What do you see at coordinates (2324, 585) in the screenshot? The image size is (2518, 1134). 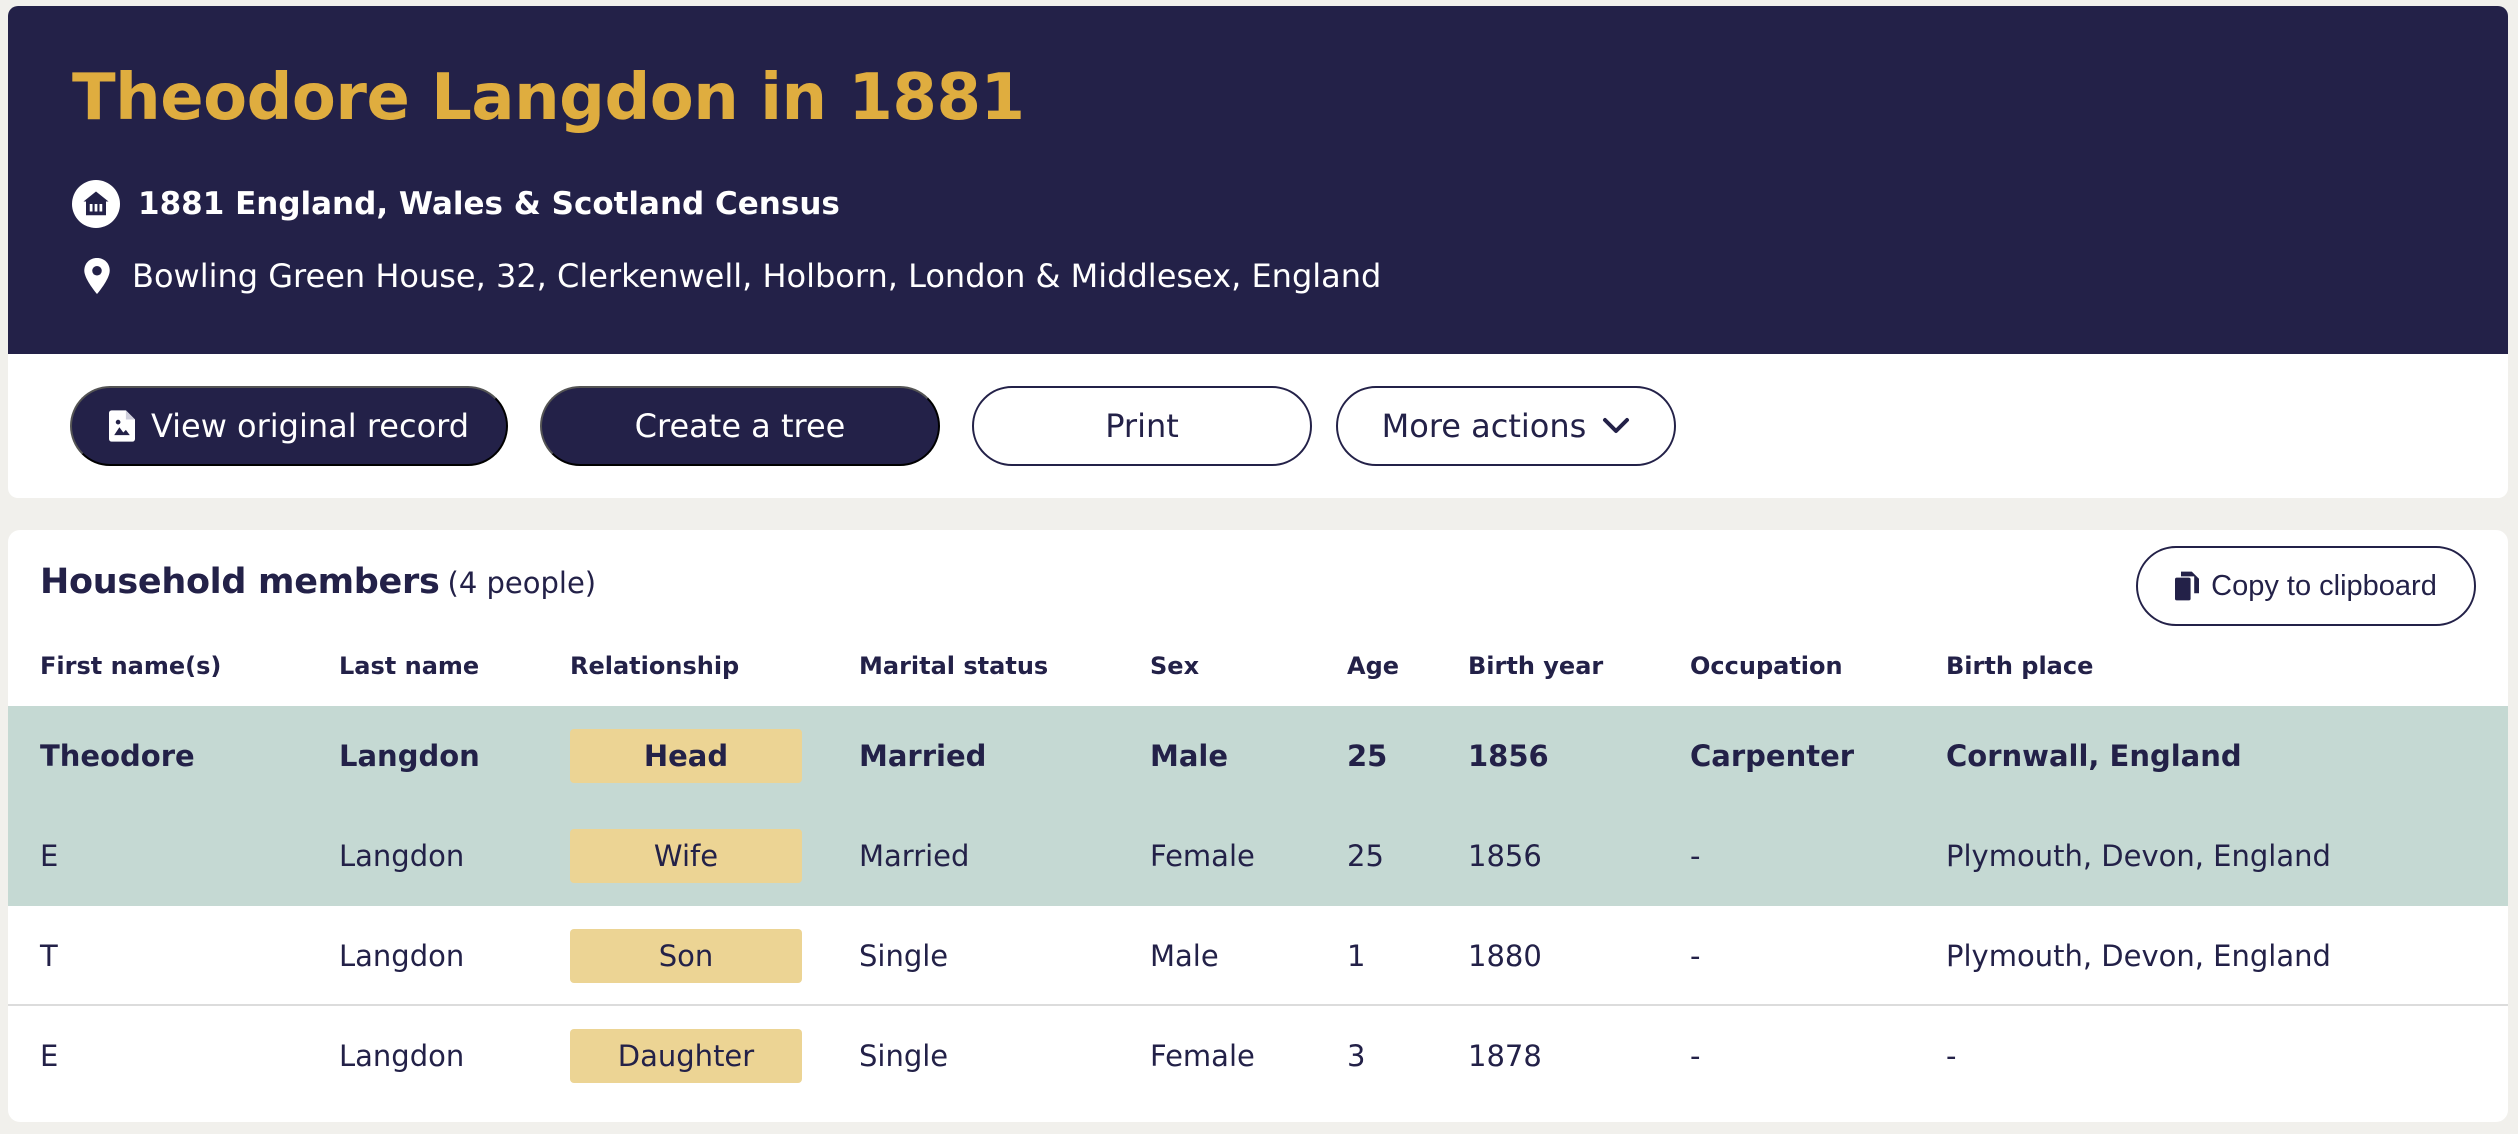 I see `copy-to-clipboard-label: Copy to clipboard` at bounding box center [2324, 585].